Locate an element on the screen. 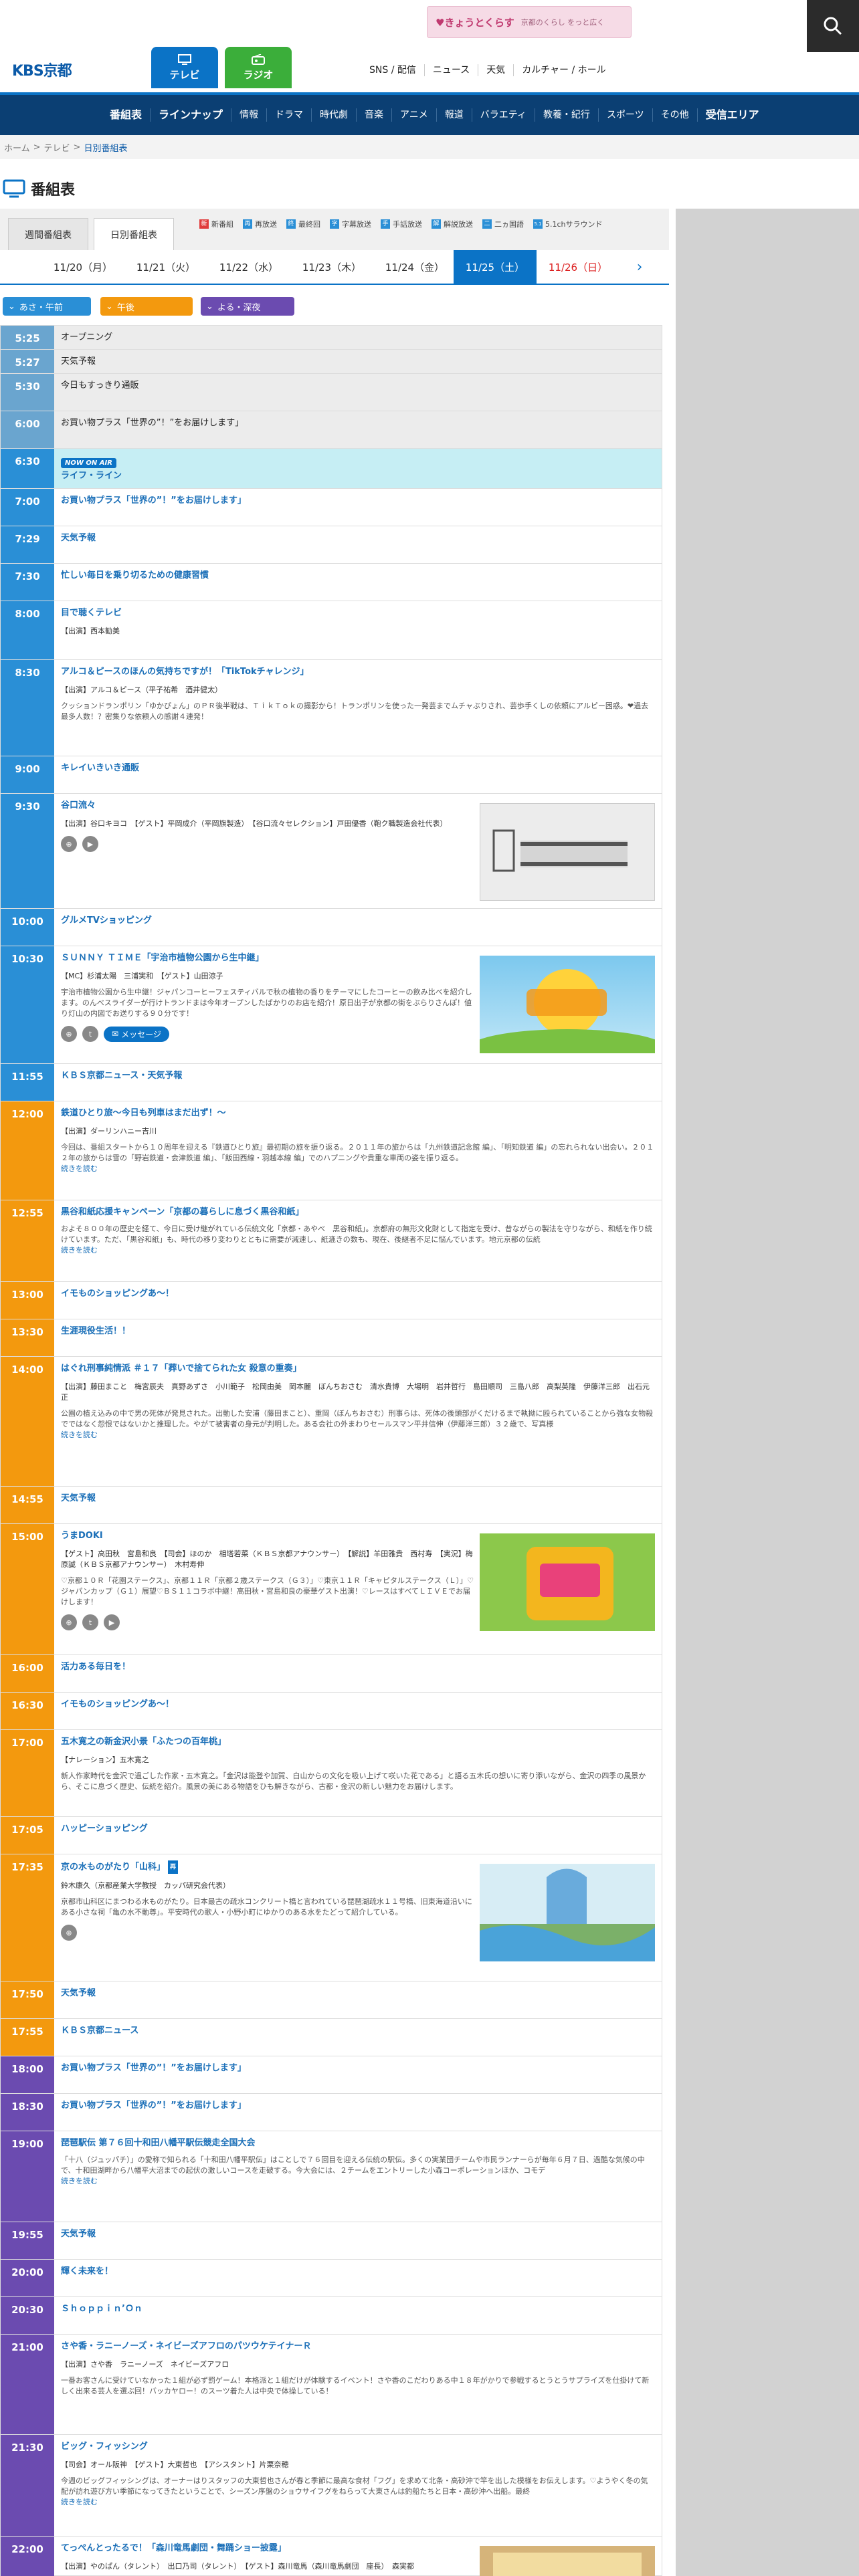 The width and height of the screenshot is (859, 2576). program-title: グルメTVショッピング is located at coordinates (358, 921).